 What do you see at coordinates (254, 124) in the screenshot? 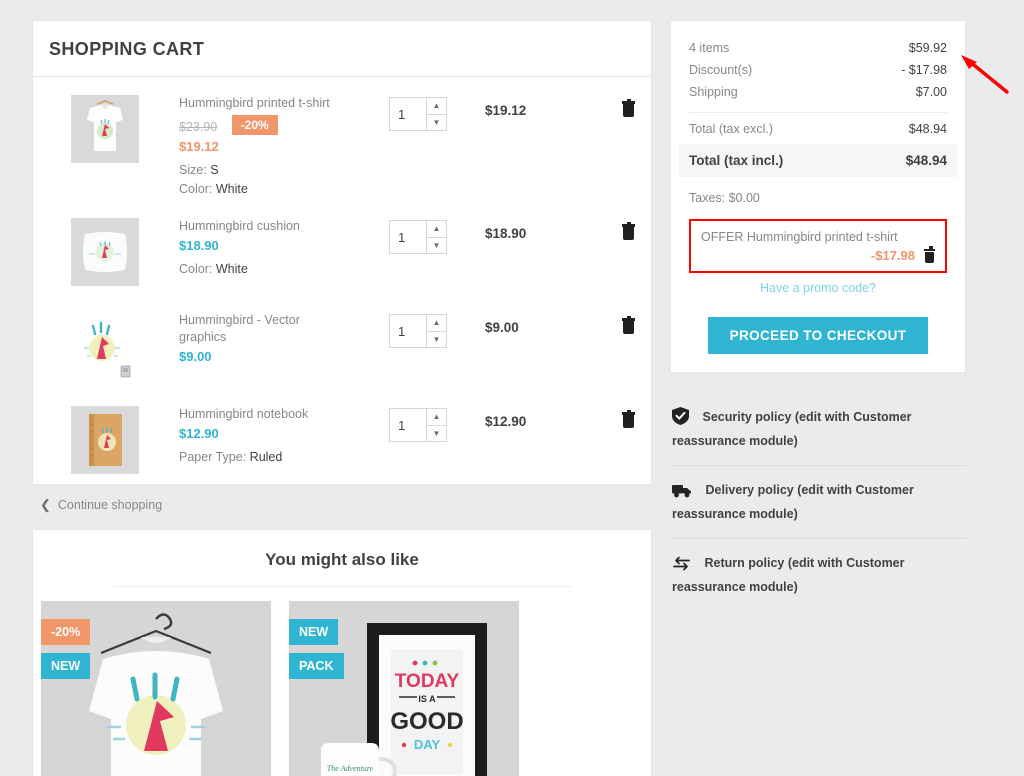
I see `discount-badge: -20%` at bounding box center [254, 124].